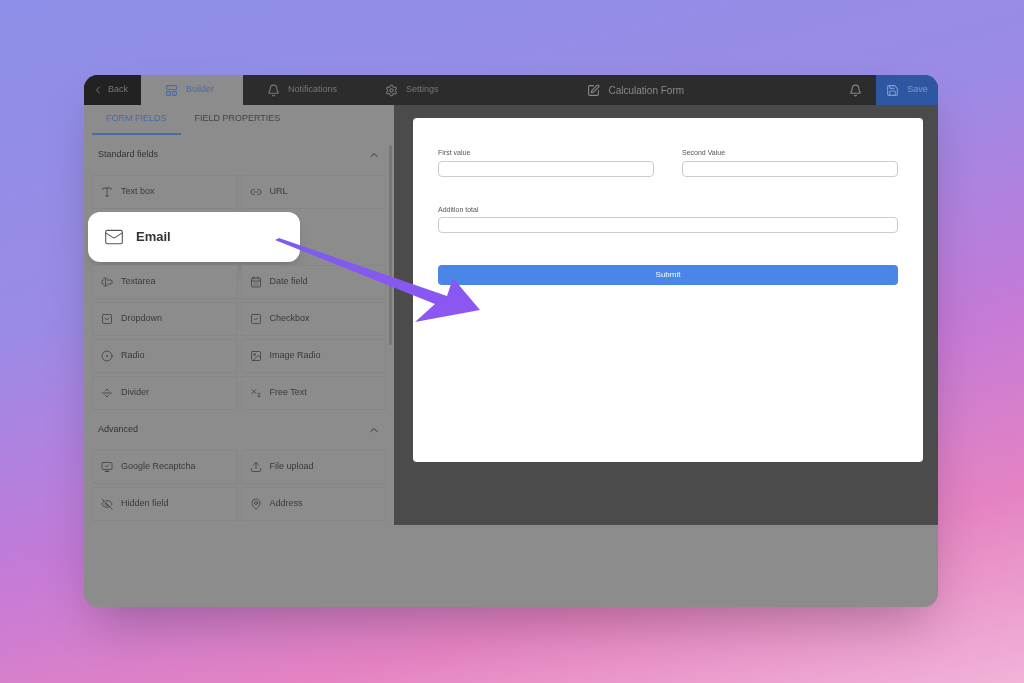  Describe the element at coordinates (239, 155) in the screenshot. I see `section-header: Standard fields` at that location.